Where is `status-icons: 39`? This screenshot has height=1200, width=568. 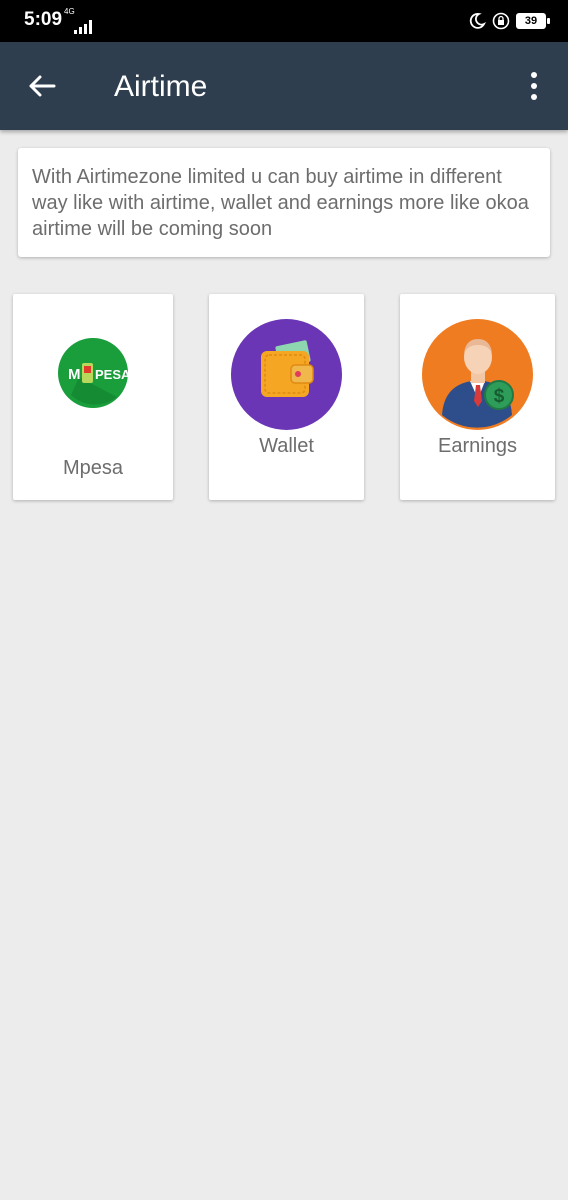 status-icons: 39 is located at coordinates (509, 21).